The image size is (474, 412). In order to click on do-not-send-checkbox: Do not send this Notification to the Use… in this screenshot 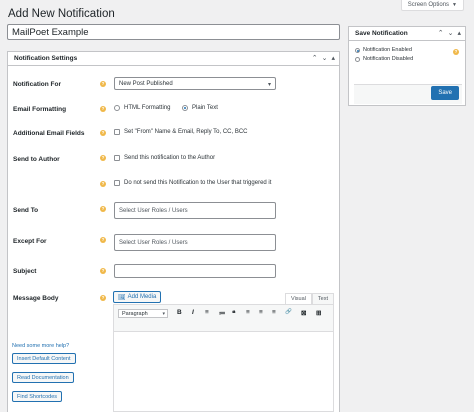, I will do `click(192, 183)`.